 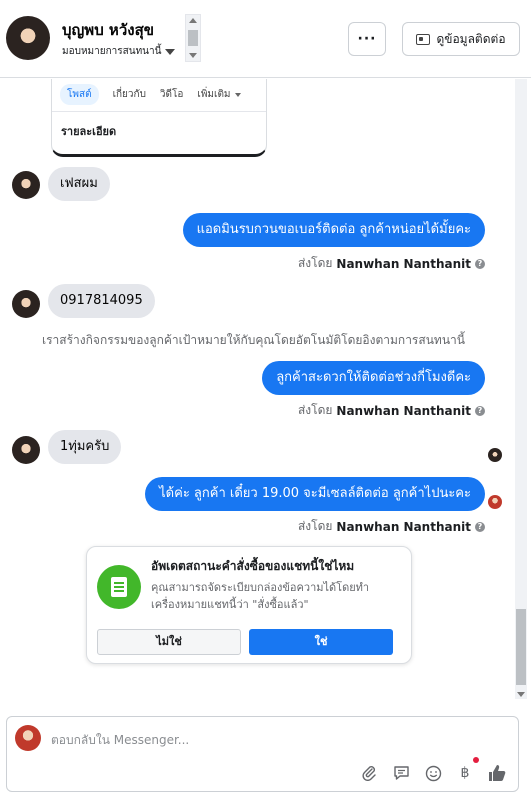 What do you see at coordinates (101, 301) in the screenshot?
I see `incoming-message: 0917814095` at bounding box center [101, 301].